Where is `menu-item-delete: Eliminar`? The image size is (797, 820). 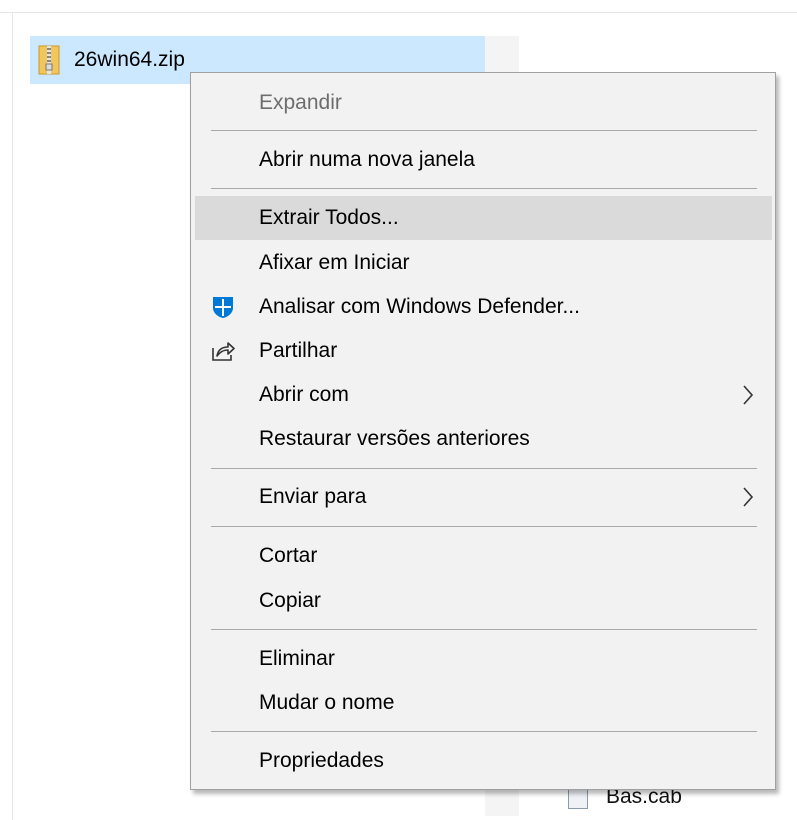
menu-item-delete: Eliminar is located at coordinates (483, 659).